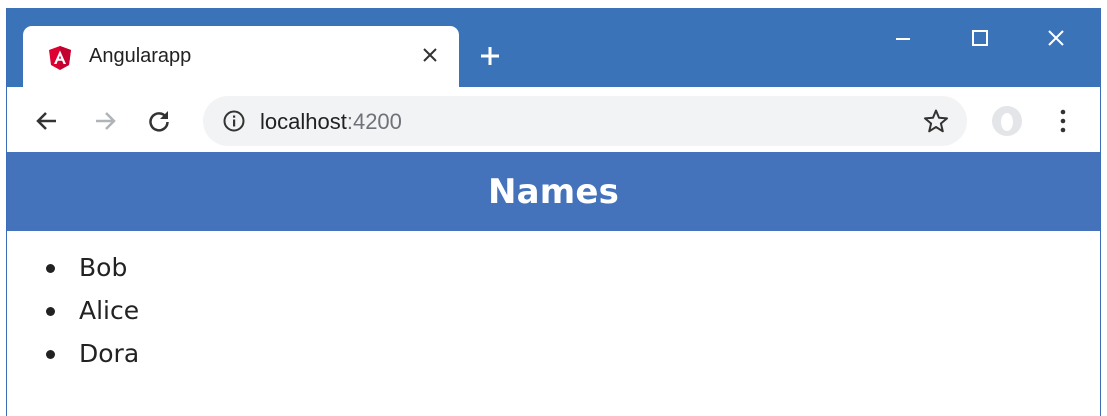  I want to click on url-text: localhost:4200, so click(331, 122).